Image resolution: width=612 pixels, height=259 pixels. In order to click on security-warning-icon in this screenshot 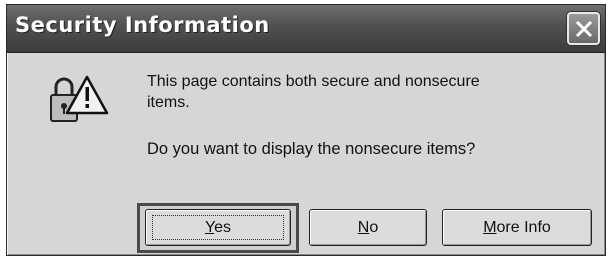, I will do `click(79, 103)`.